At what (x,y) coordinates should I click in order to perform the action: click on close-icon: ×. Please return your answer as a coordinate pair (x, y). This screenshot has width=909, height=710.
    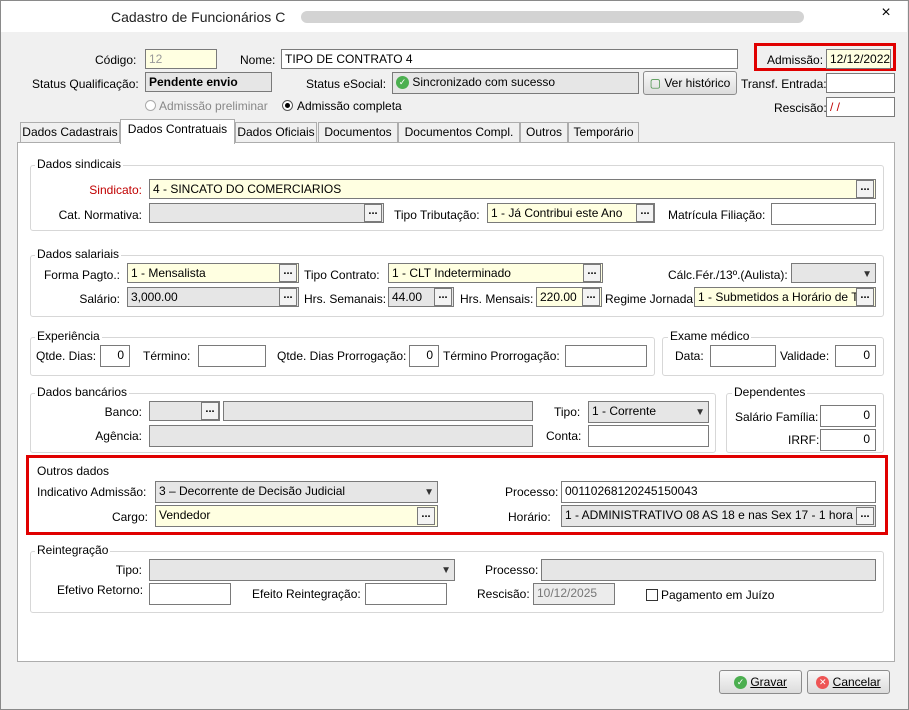
    Looking at the image, I should click on (886, 13).